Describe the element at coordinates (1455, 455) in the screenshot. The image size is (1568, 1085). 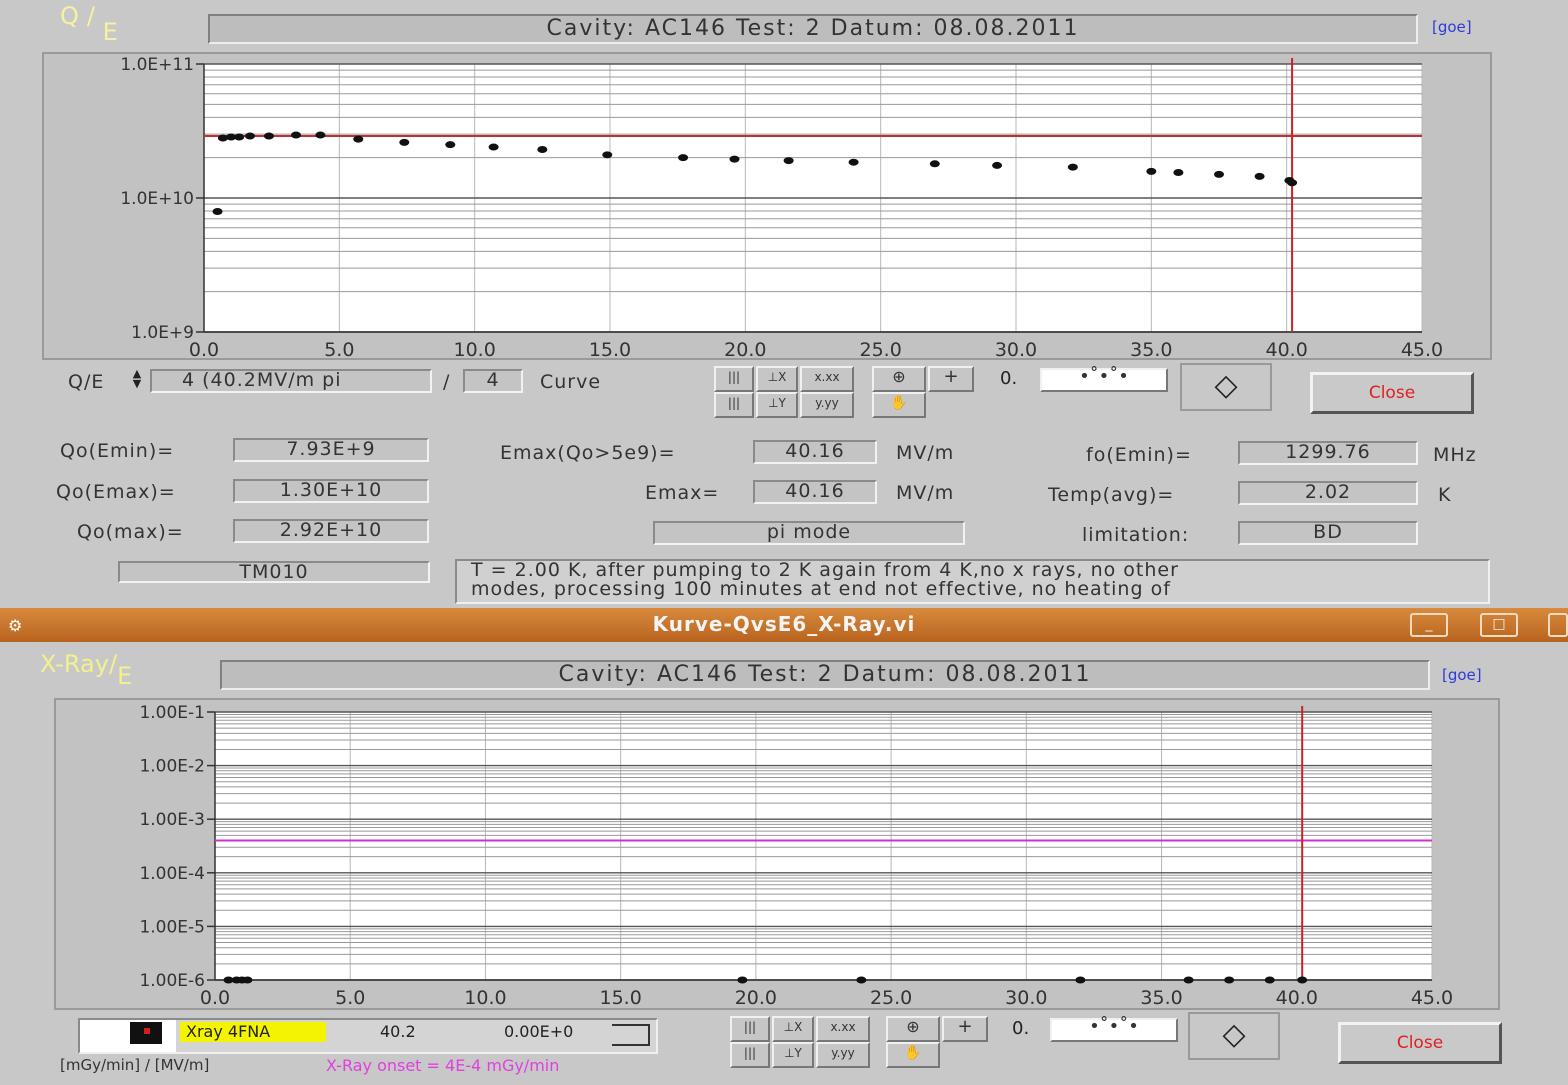
I see `fo-emin-unit: MHz` at that location.